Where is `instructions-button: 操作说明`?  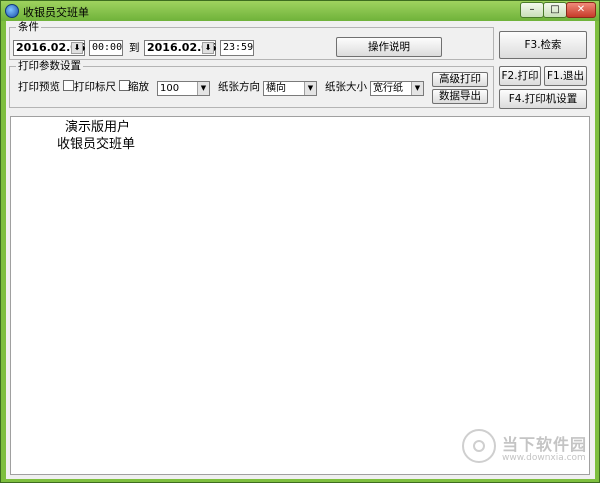
instructions-button: 操作说明 is located at coordinates (389, 47).